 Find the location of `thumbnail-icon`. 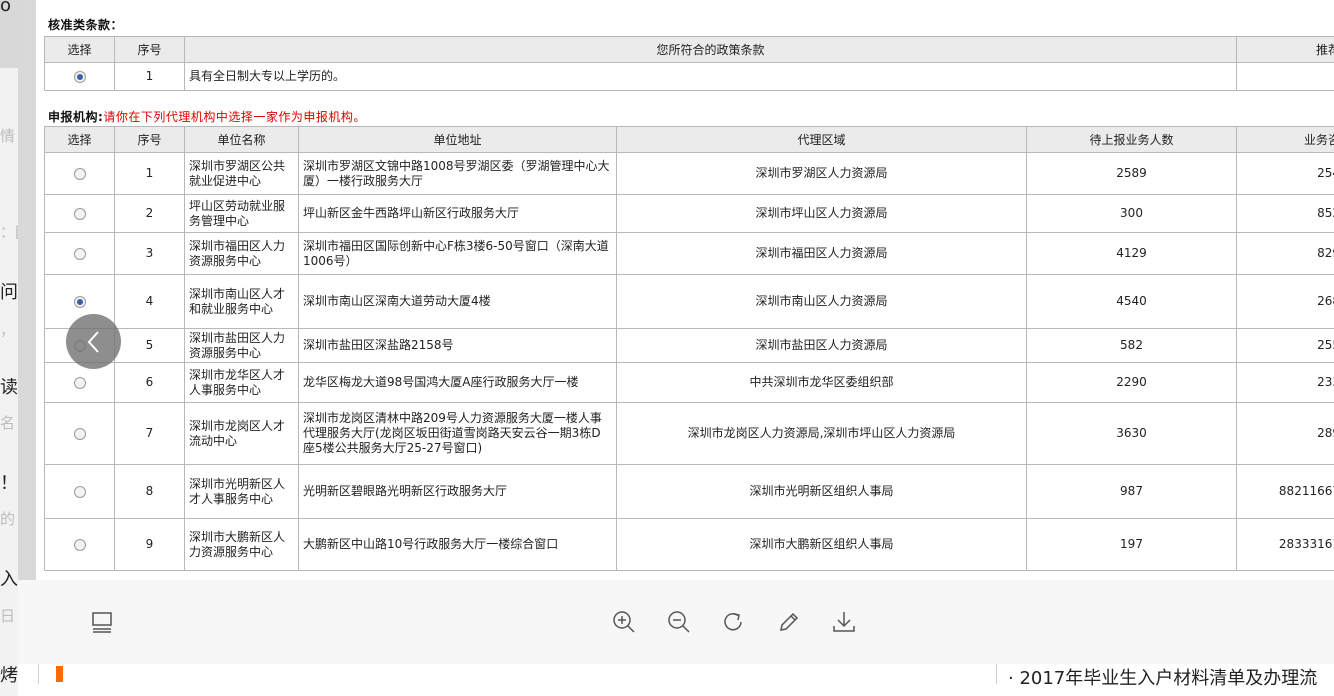

thumbnail-icon is located at coordinates (102, 622).